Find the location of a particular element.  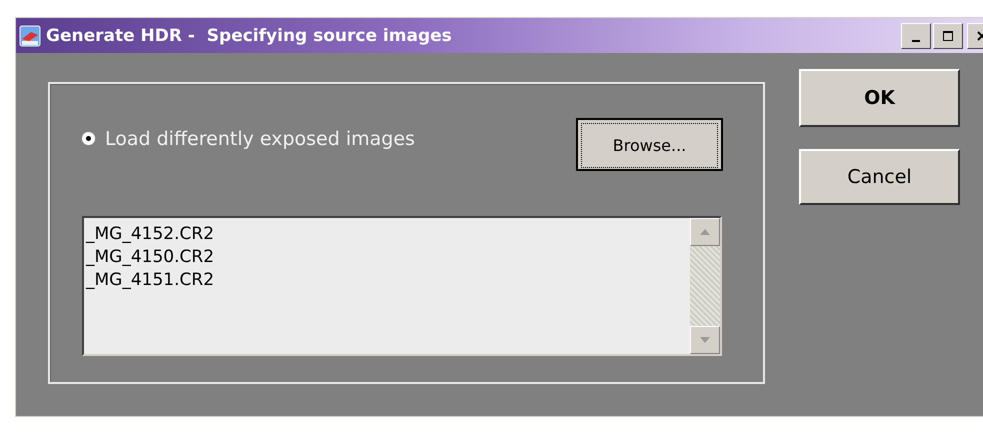

file-item: _MG_4151.CR2 is located at coordinates (387, 280).